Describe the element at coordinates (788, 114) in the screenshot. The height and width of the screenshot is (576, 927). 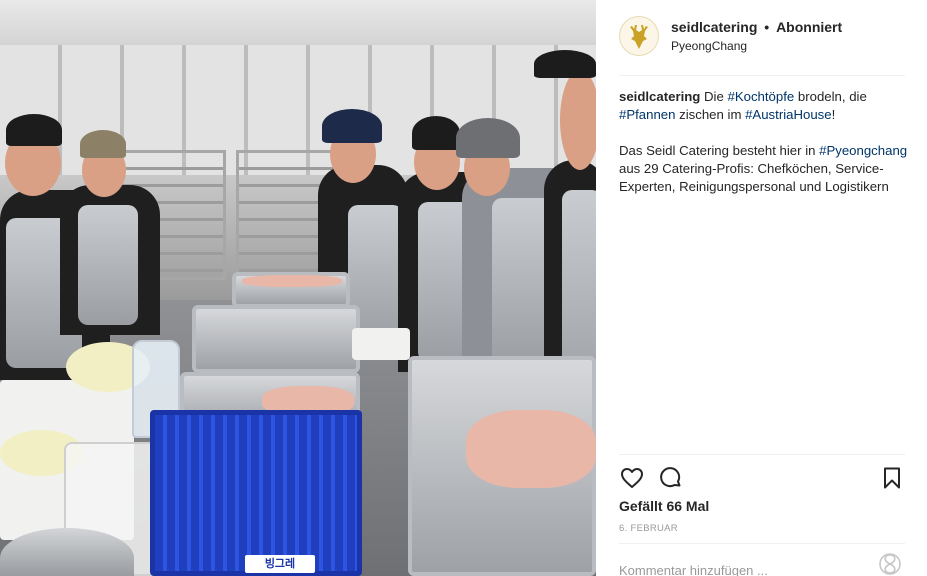
I see `hashtag-link: #AustriaHouse` at that location.